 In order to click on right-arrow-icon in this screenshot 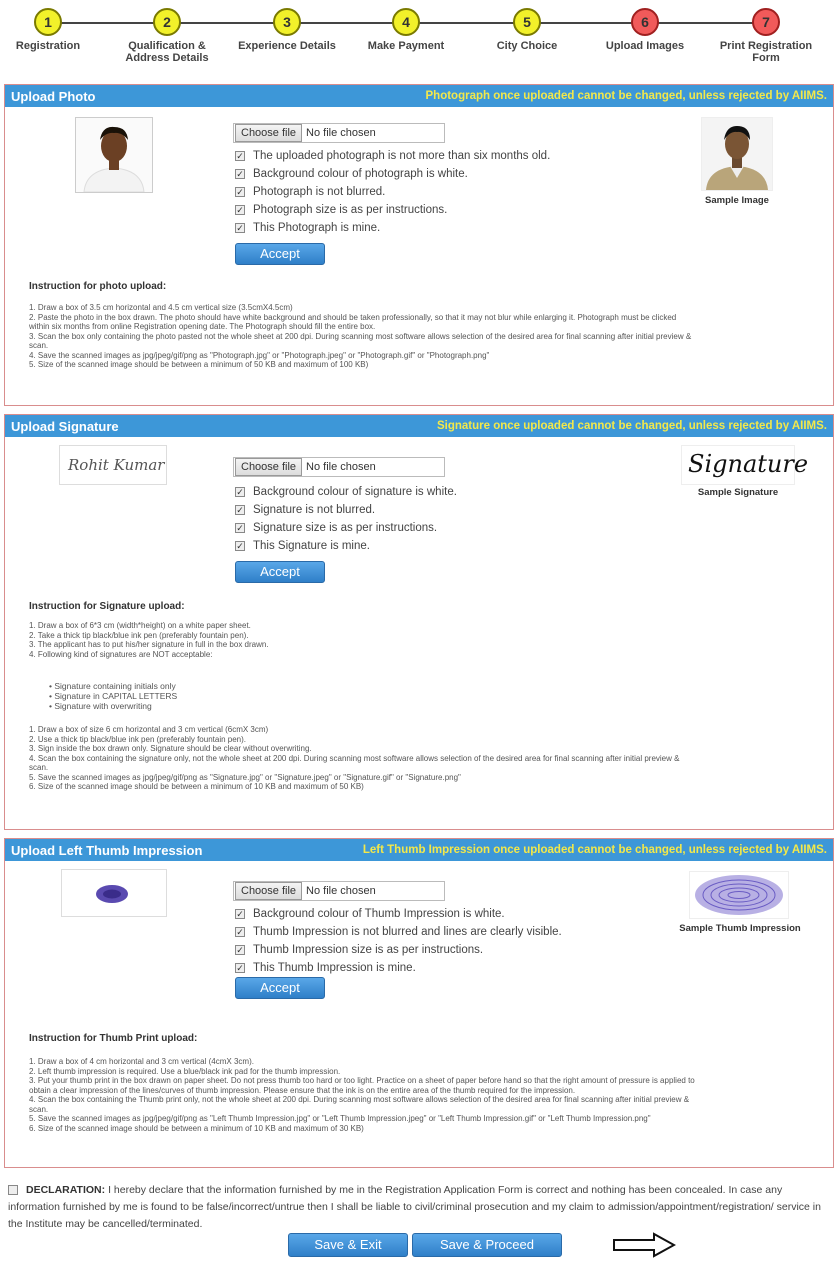, I will do `click(644, 1245)`.